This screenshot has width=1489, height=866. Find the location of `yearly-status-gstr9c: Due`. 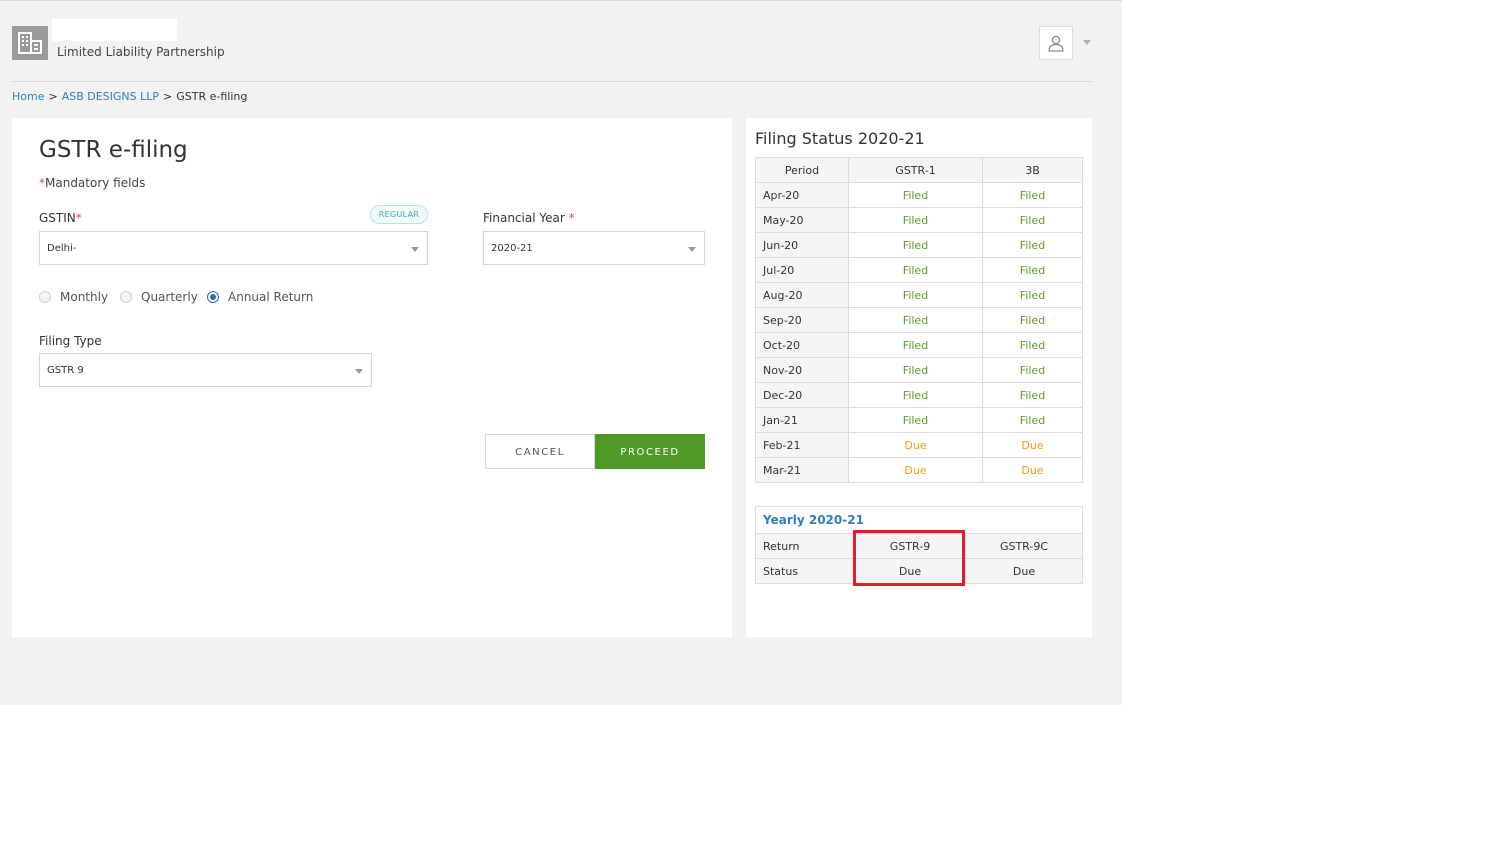

yearly-status-gstr9c: Due is located at coordinates (1023, 570).